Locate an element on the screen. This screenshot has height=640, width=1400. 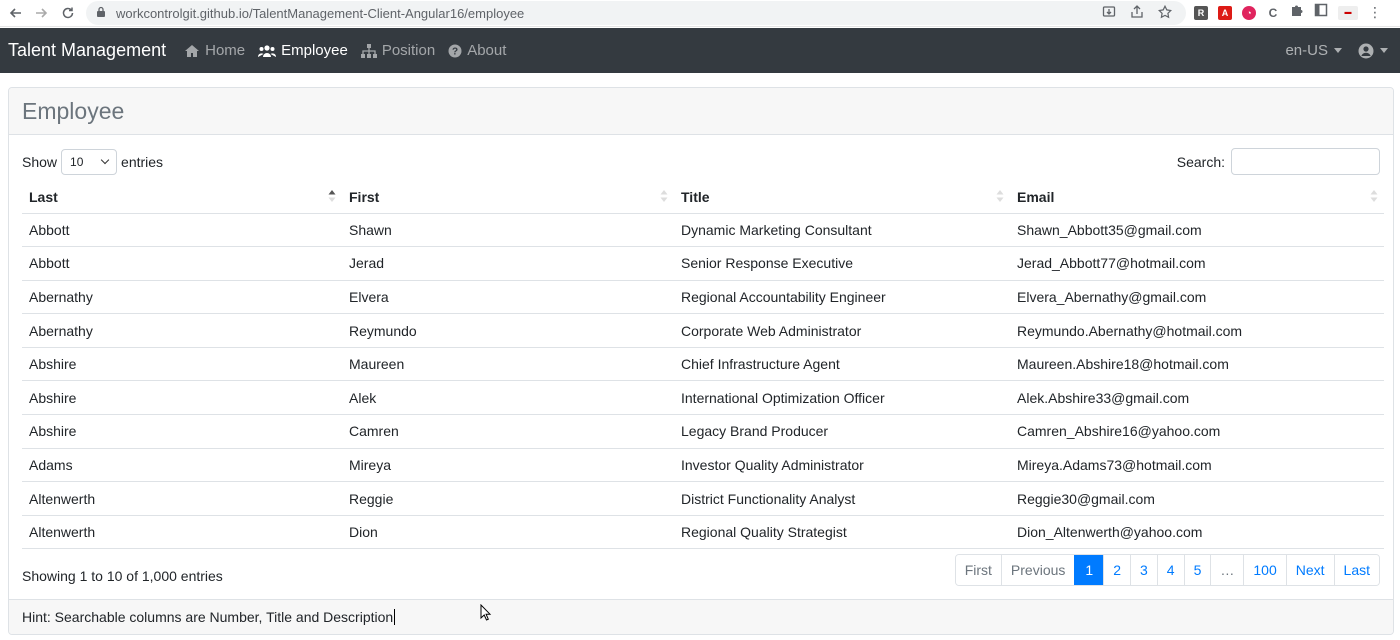
reload-icon is located at coordinates (68, 13).